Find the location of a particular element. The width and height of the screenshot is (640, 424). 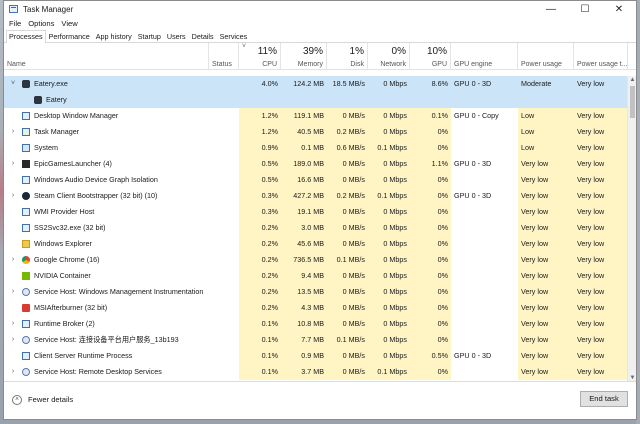

cpu-cell: 0.5% is located at coordinates (260, 180).